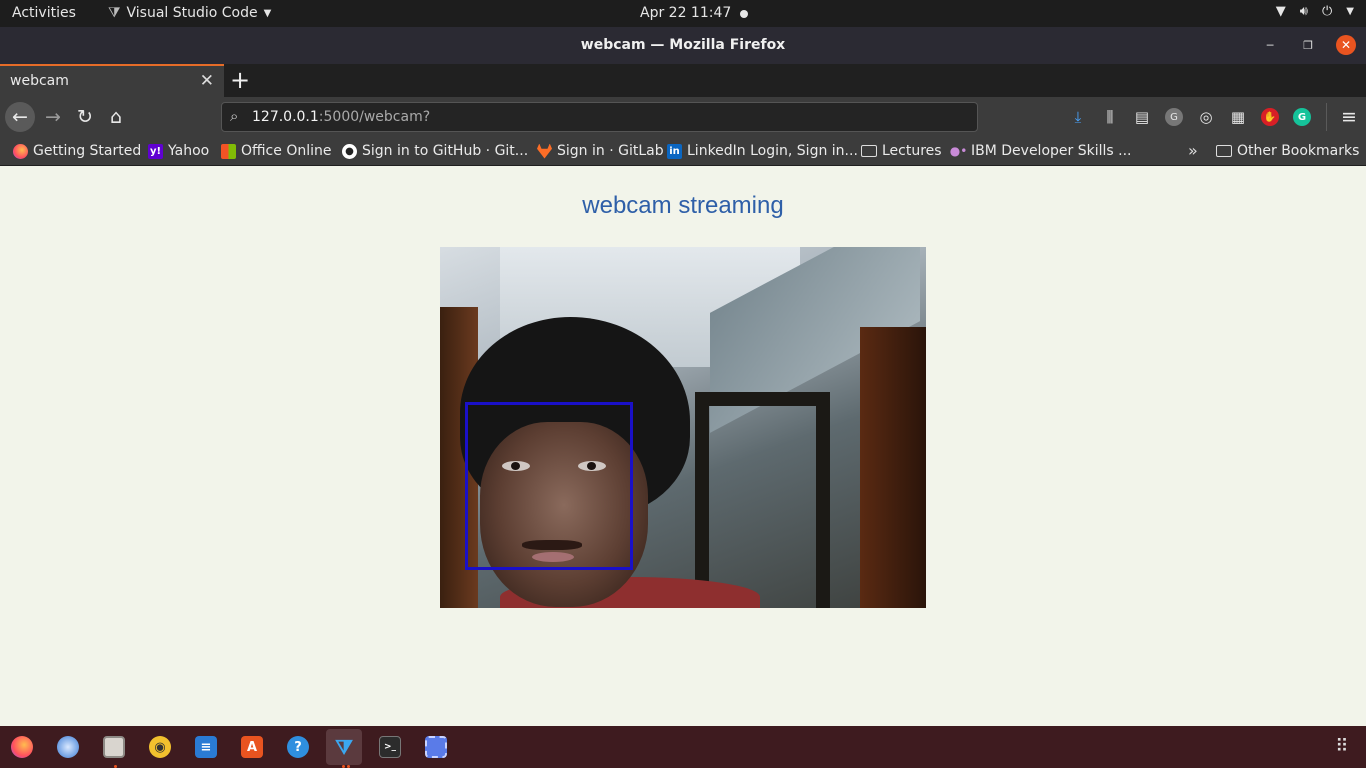  I want to click on dock-screenshot, so click(436, 747).